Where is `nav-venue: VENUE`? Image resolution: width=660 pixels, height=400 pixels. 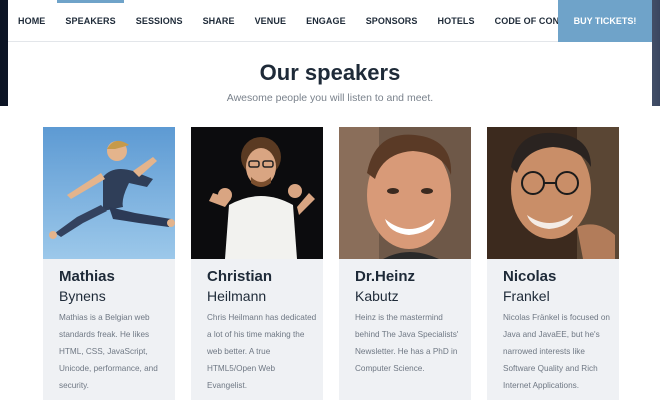 nav-venue: VENUE is located at coordinates (271, 21).